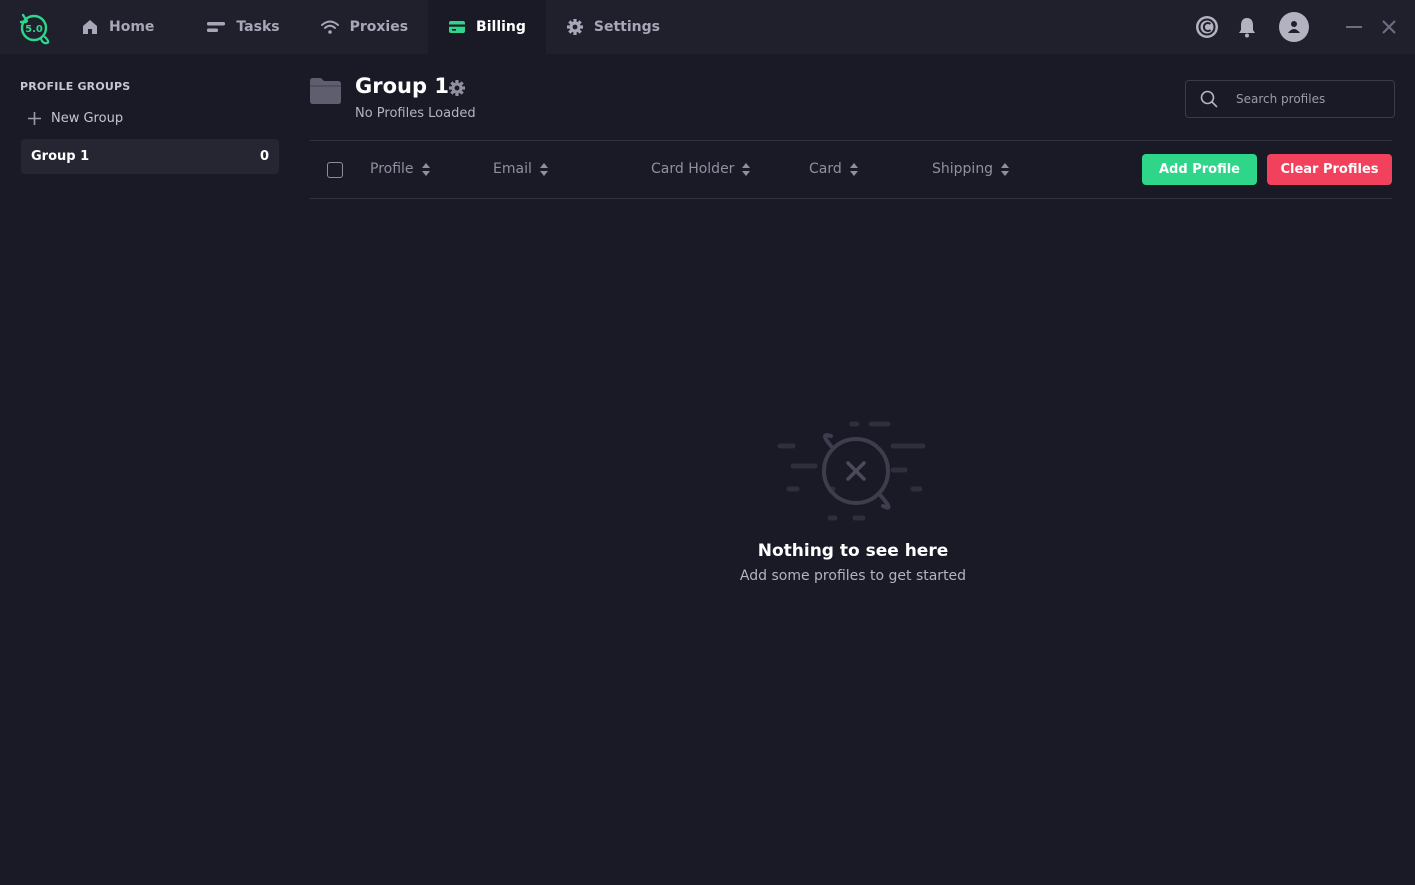 This screenshot has width=1415, height=885. I want to click on search-icon, so click(1209, 99).